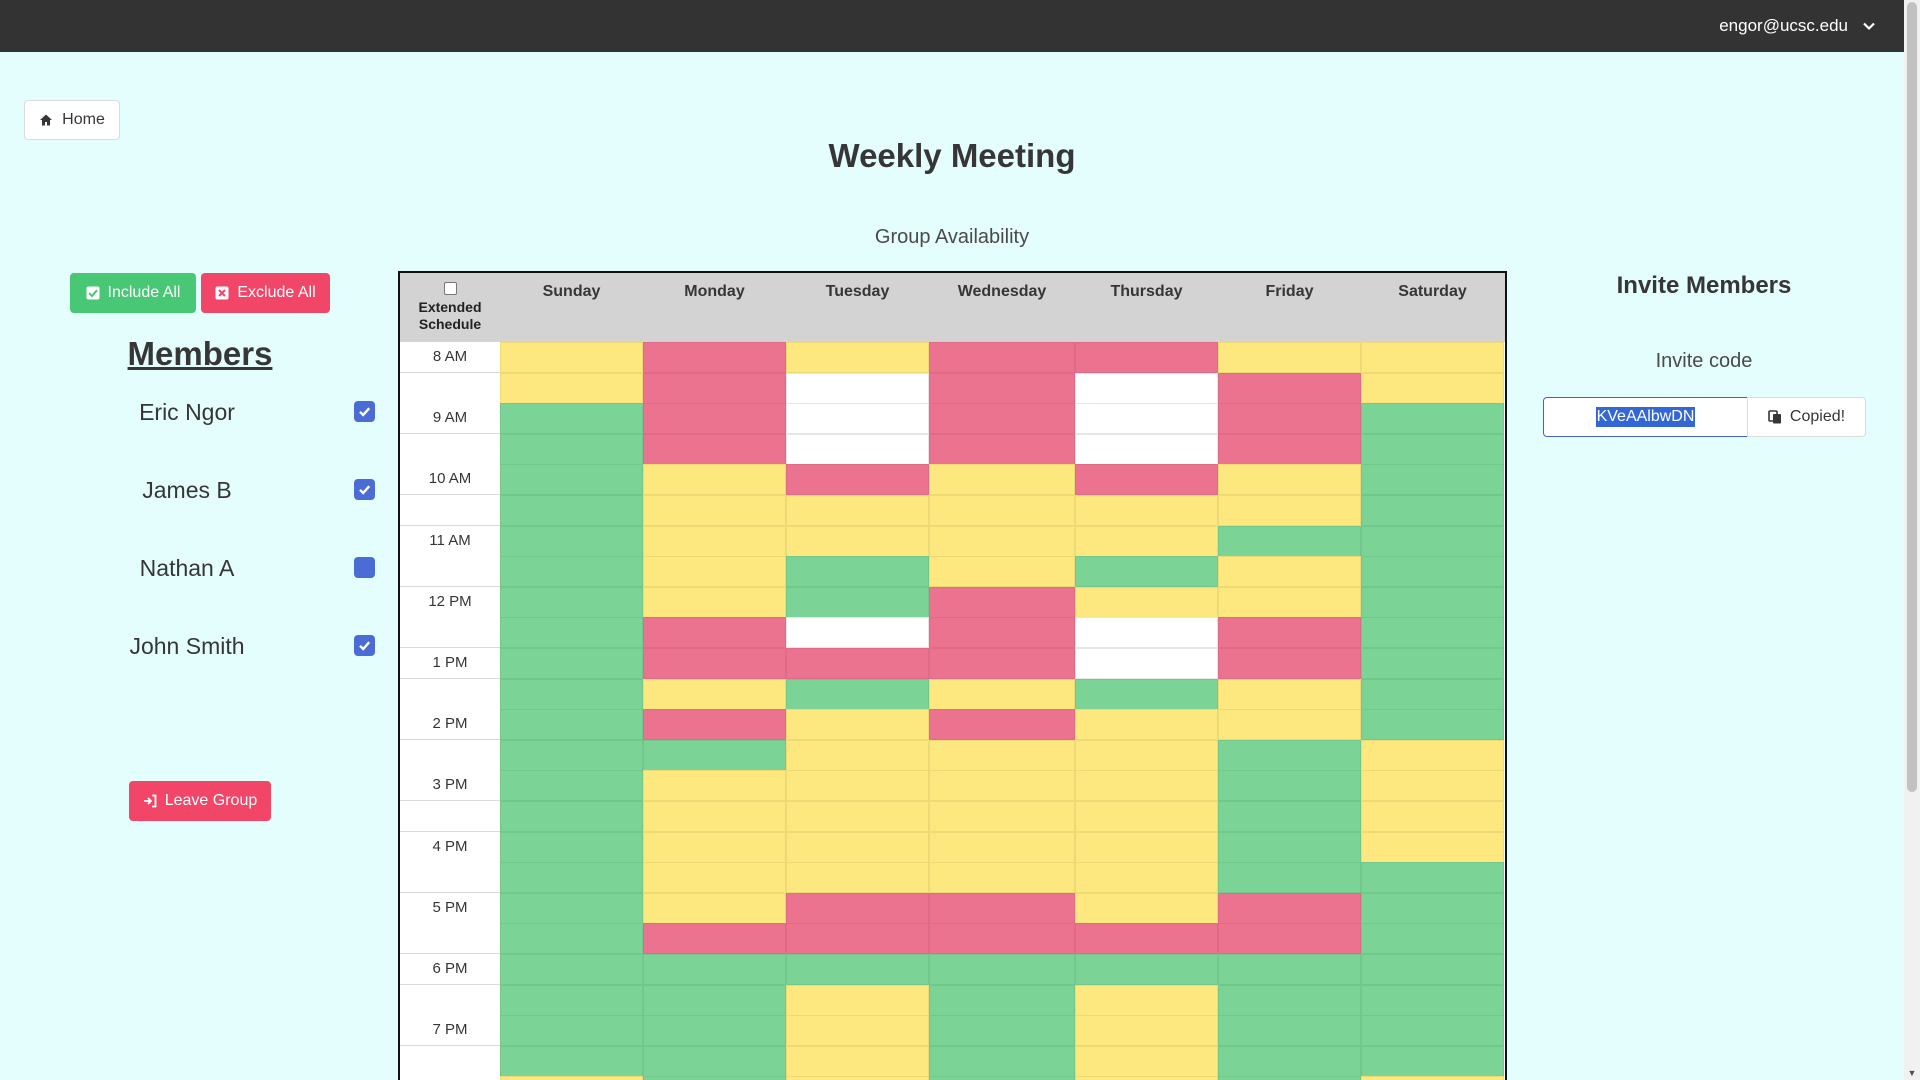 The image size is (1920, 1080). Describe the element at coordinates (1645, 417) in the screenshot. I see `invite-code-field: KVeAAlbwDN` at that location.